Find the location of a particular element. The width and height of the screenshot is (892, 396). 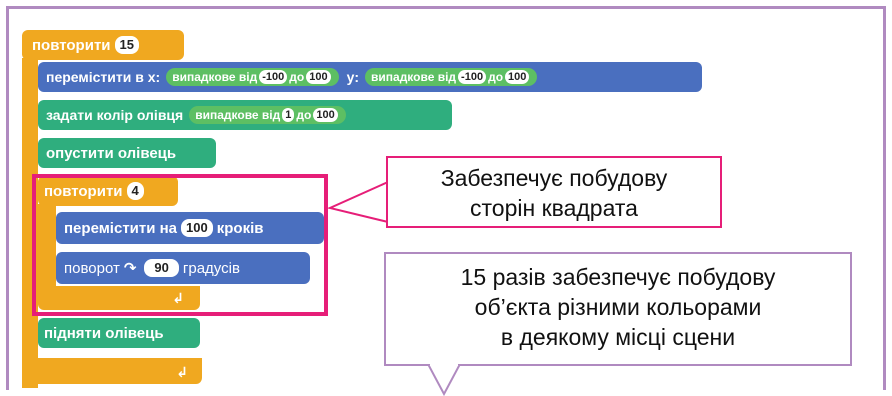

pen-up-block: підняти олівець is located at coordinates (119, 333).